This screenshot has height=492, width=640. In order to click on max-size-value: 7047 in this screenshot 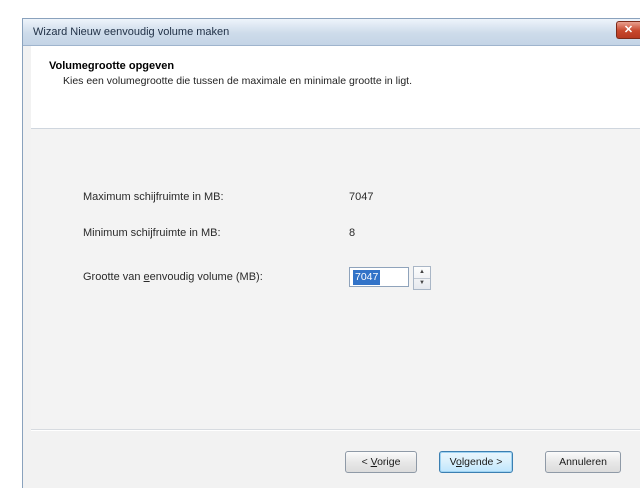, I will do `click(361, 197)`.